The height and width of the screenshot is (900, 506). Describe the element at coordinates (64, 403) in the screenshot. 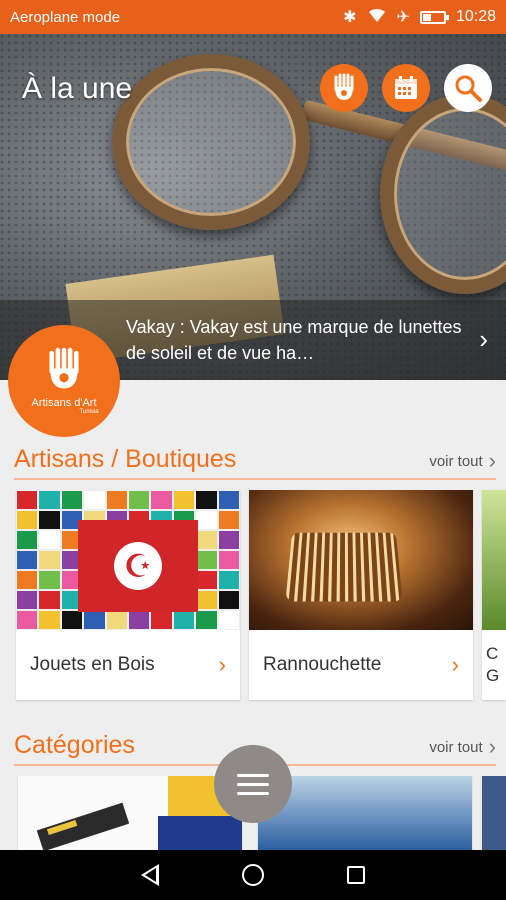

I see `logo-title: Artisans d'Art` at that location.